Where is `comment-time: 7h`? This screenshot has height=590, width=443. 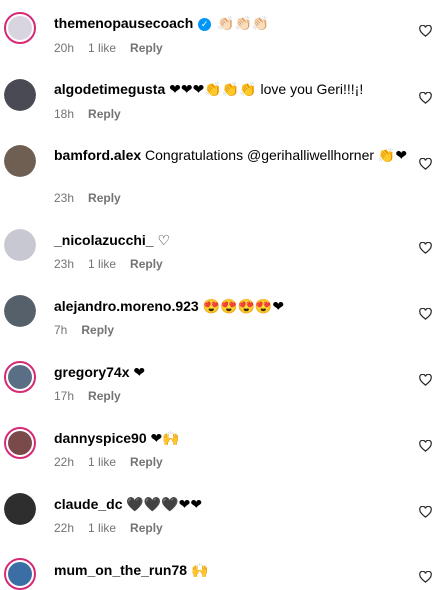 comment-time: 7h is located at coordinates (61, 330).